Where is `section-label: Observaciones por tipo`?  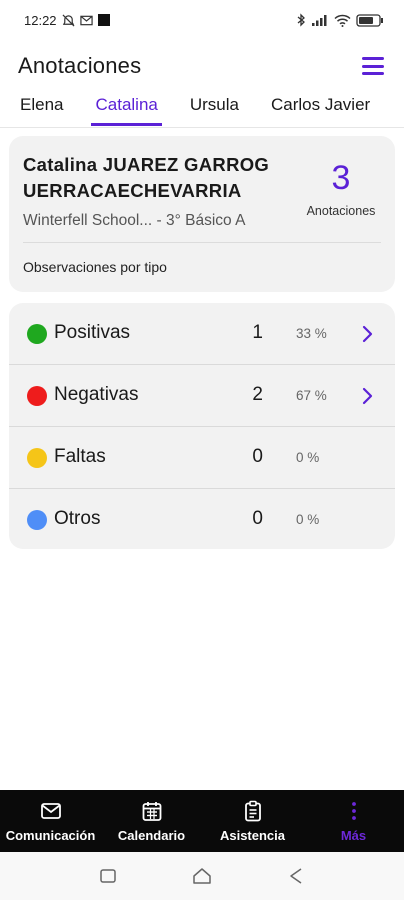 section-label: Observaciones por tipo is located at coordinates (95, 267).